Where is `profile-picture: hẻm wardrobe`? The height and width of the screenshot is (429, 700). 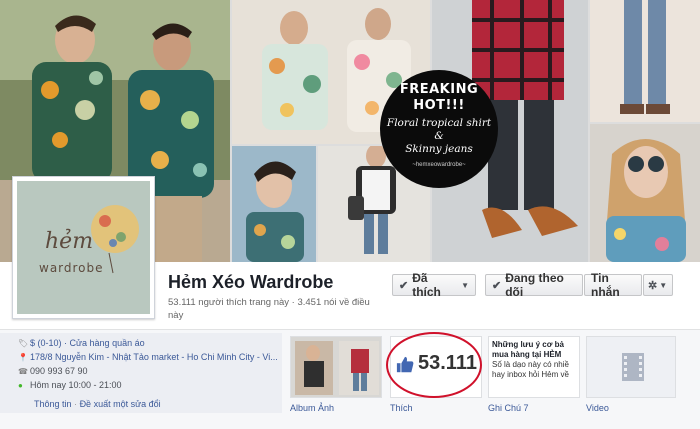
profile-picture: hẻm wardrobe is located at coordinates (83, 247).